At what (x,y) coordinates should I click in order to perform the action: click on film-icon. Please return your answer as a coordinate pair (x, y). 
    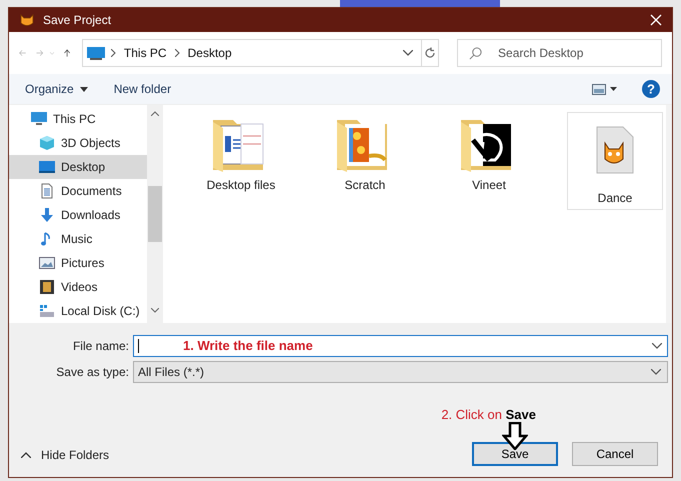
    Looking at the image, I should click on (47, 287).